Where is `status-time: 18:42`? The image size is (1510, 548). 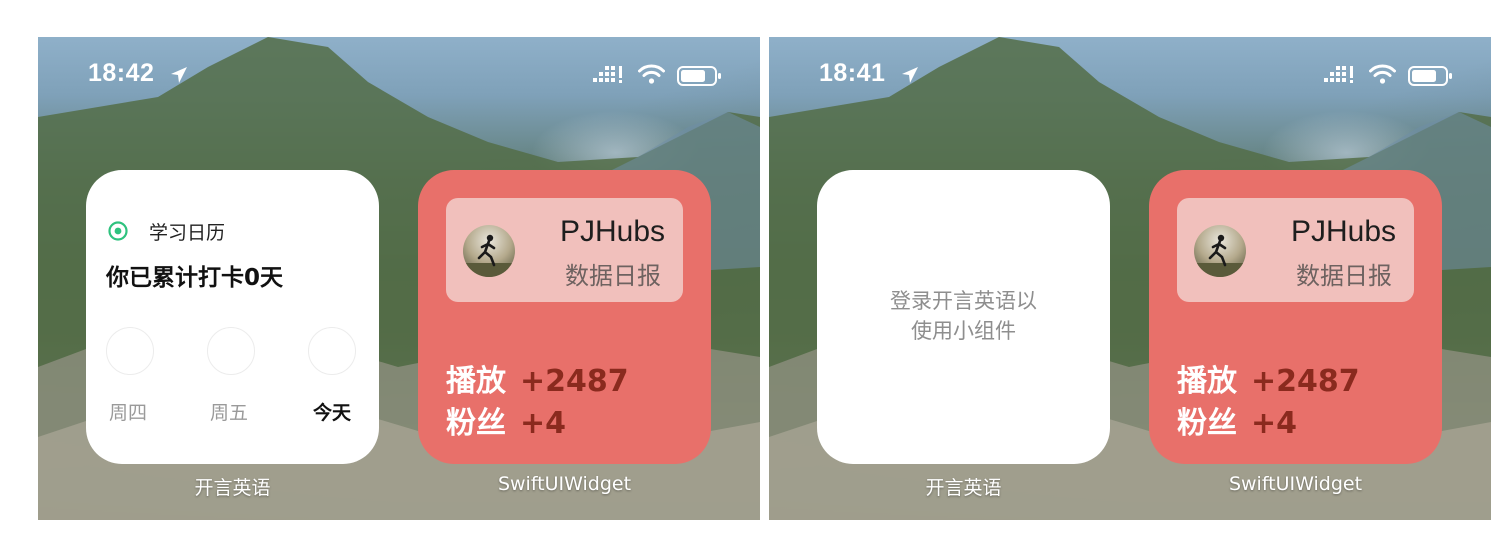
status-time: 18:42 is located at coordinates (121, 73).